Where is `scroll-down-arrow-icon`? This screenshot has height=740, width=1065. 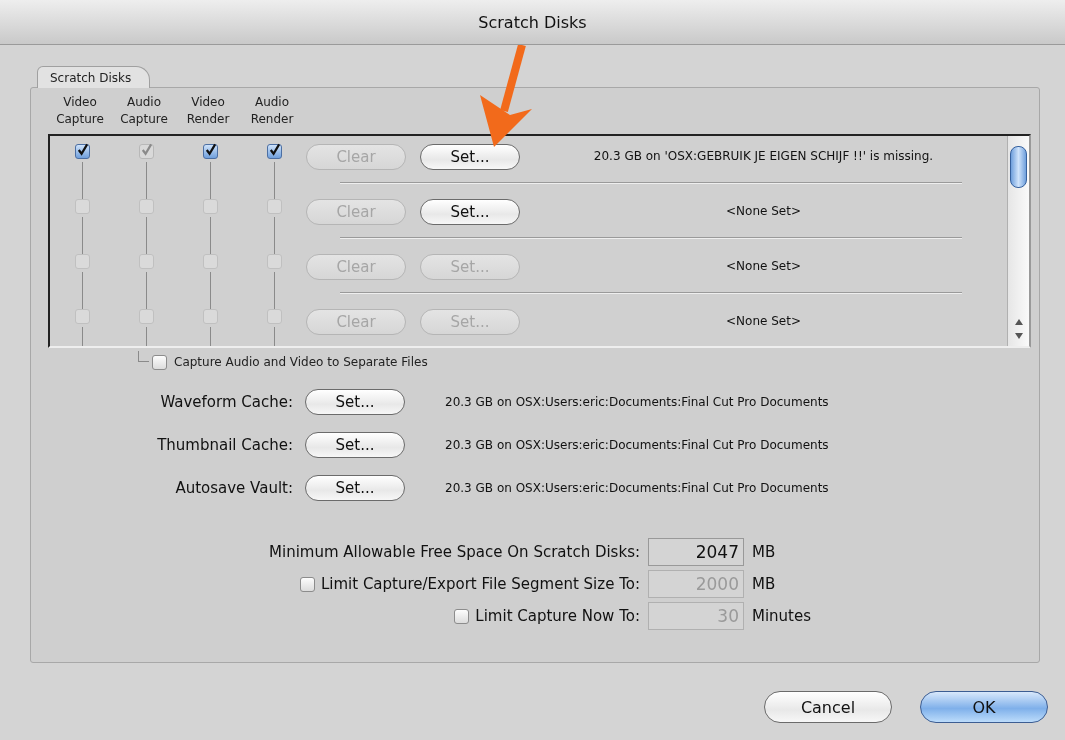
scroll-down-arrow-icon is located at coordinates (1018, 336).